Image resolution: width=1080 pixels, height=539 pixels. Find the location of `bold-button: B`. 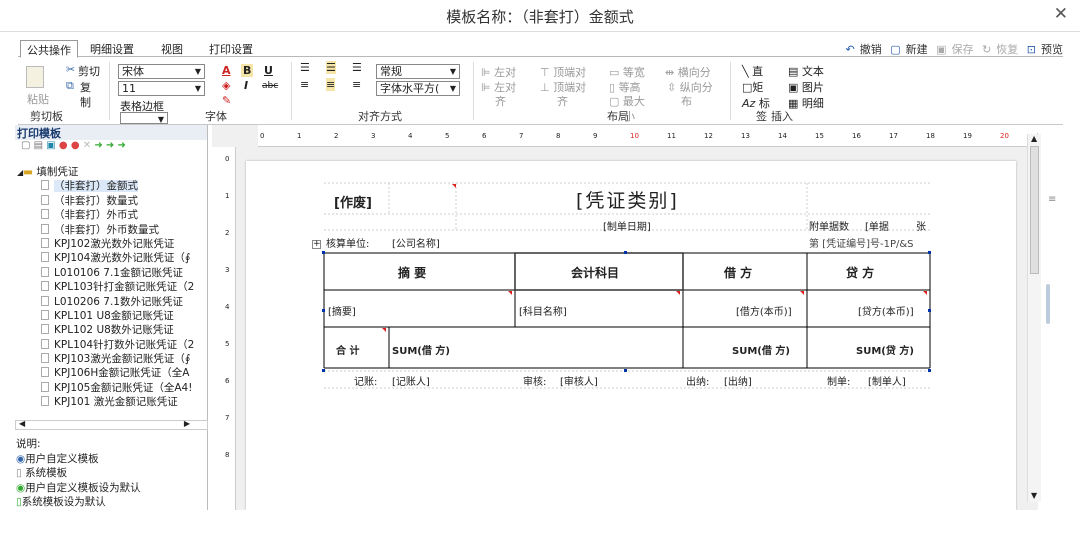

bold-button: B is located at coordinates (247, 70).